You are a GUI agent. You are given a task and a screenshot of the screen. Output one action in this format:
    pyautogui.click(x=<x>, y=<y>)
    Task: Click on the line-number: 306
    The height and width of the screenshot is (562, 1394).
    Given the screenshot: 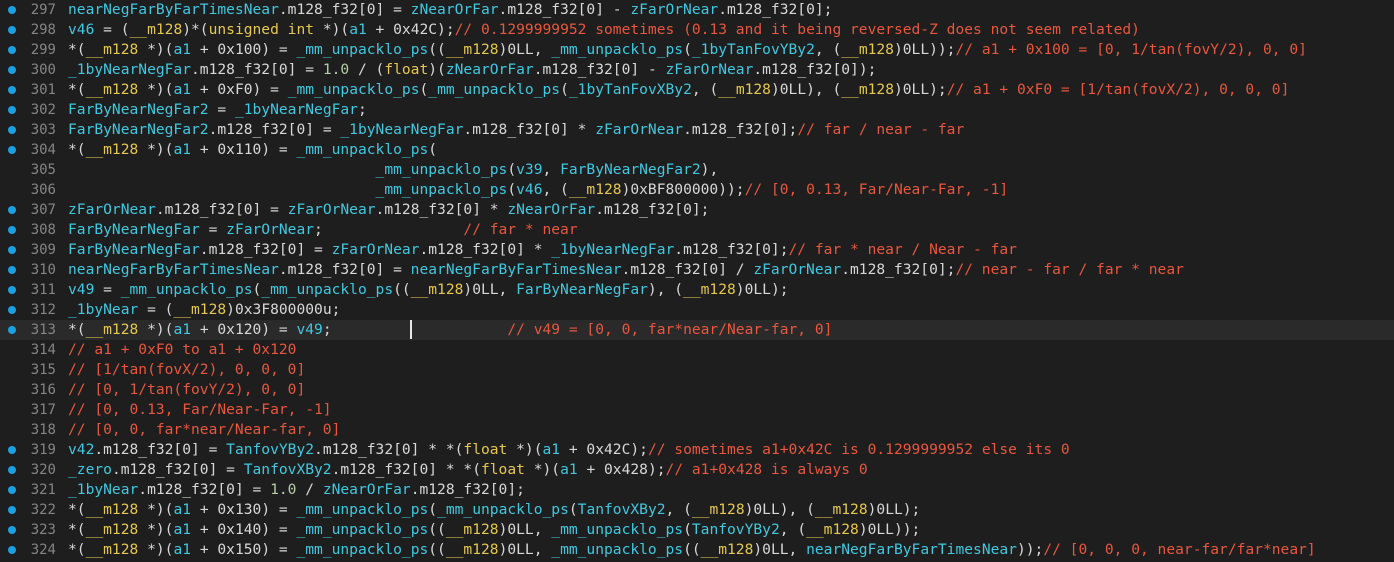 What is the action you would take?
    pyautogui.click(x=43, y=190)
    